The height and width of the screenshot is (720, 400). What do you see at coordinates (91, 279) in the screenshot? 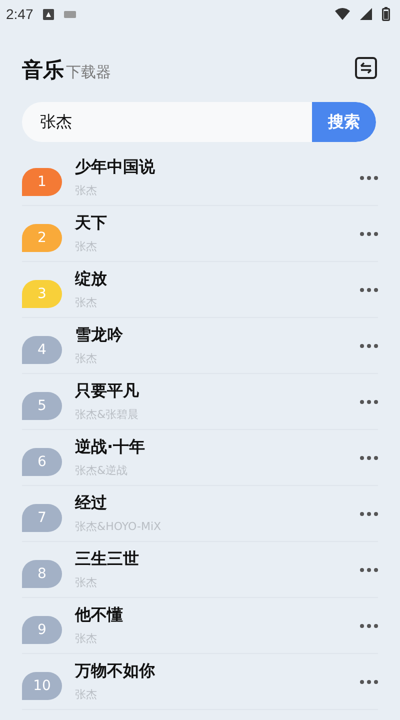
I see `song-title: 绽放` at bounding box center [91, 279].